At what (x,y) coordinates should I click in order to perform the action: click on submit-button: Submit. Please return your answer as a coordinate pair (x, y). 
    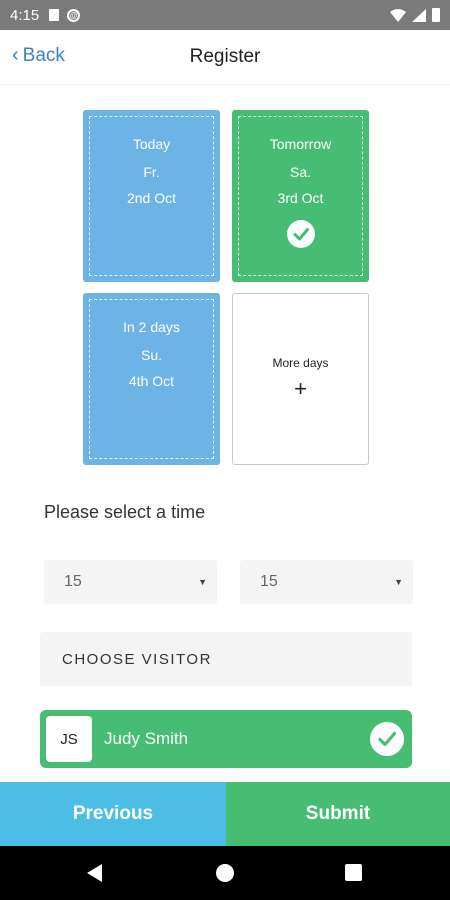
    Looking at the image, I should click on (338, 814).